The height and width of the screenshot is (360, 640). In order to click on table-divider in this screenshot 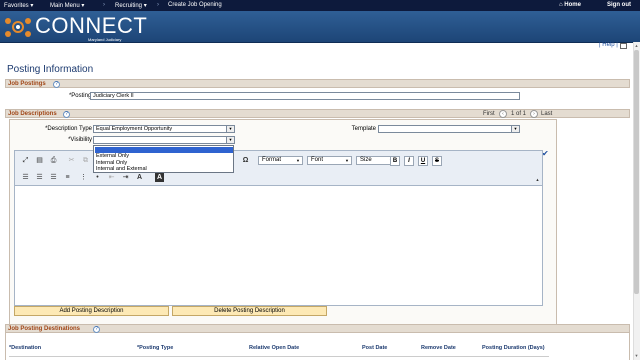, I will do `click(279, 356)`.